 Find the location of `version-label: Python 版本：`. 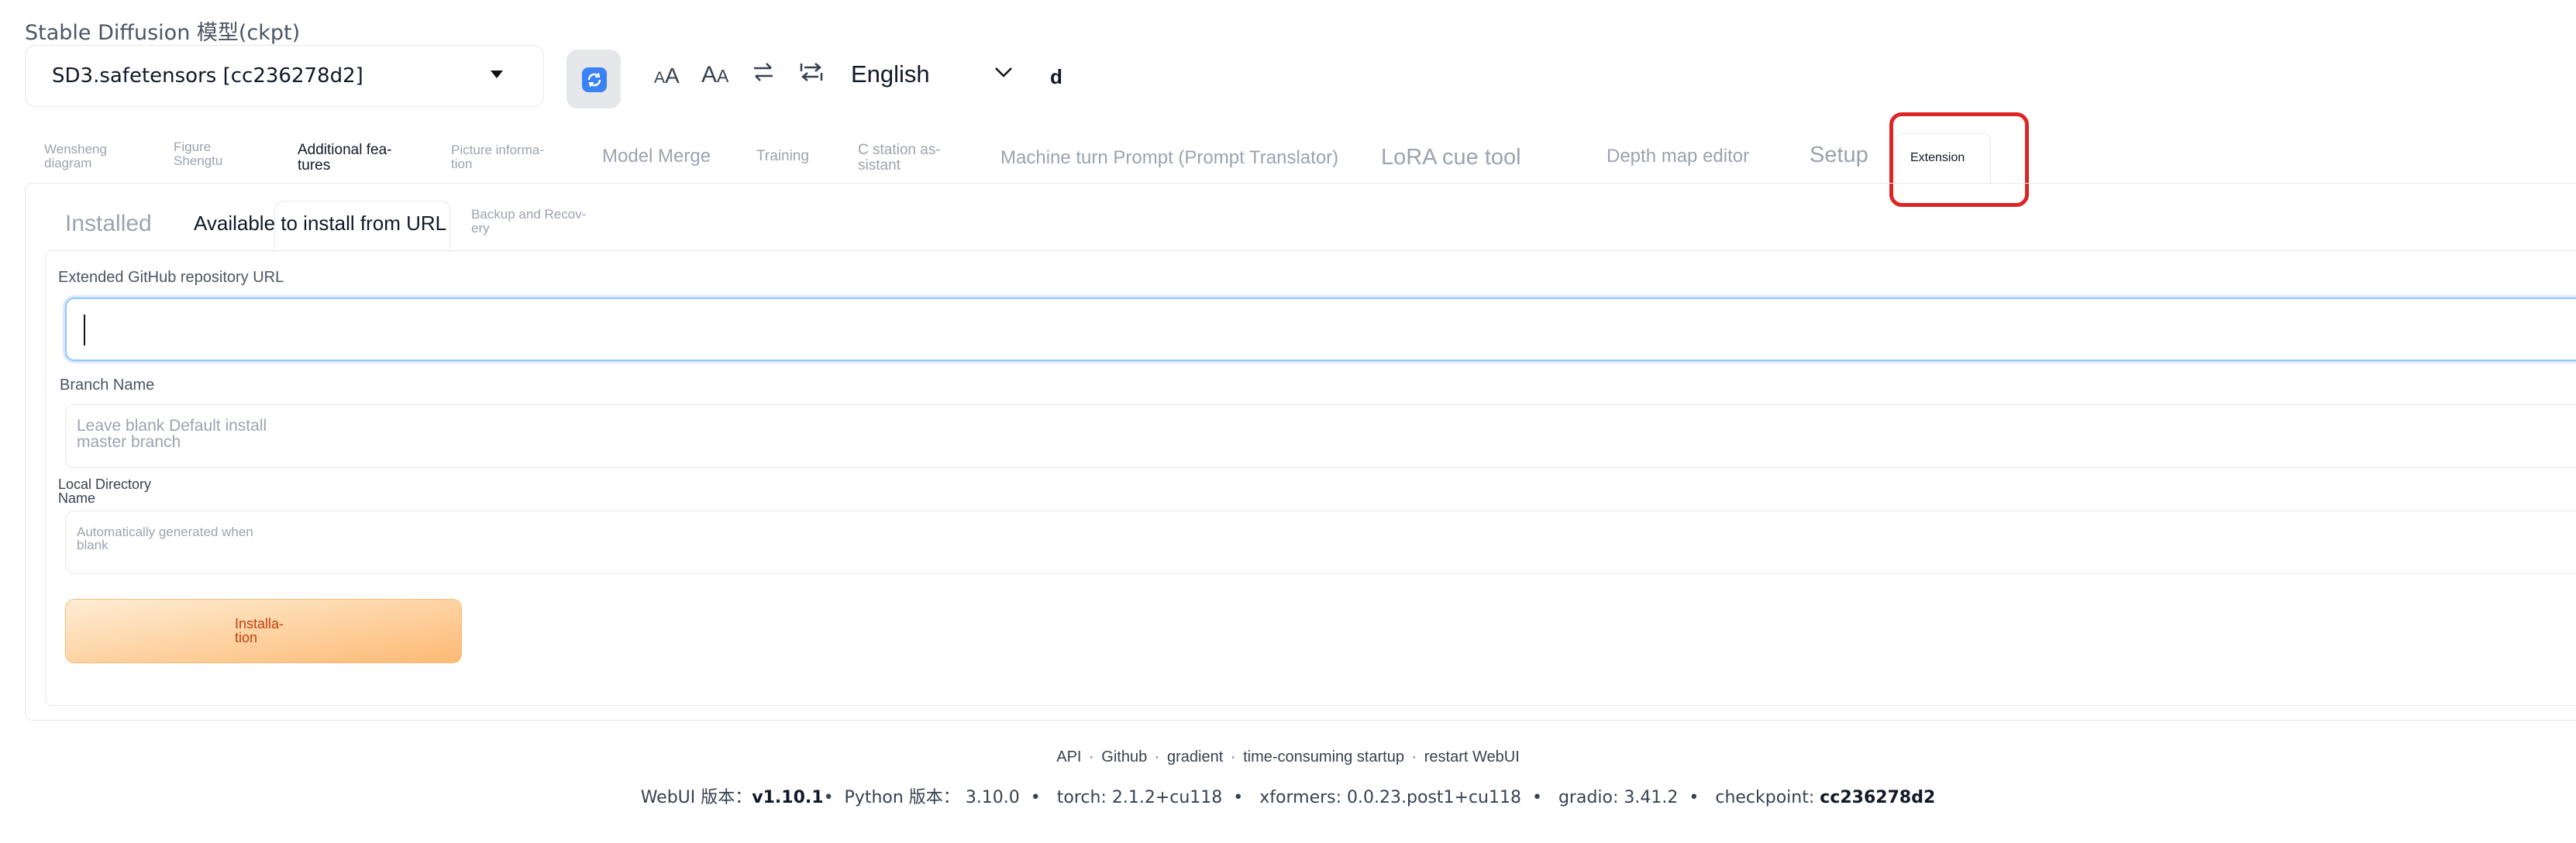

version-label: Python 版本： is located at coordinates (902, 797).